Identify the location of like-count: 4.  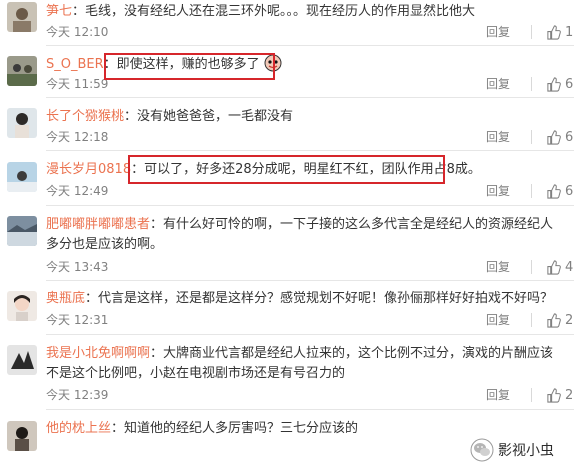
(569, 267).